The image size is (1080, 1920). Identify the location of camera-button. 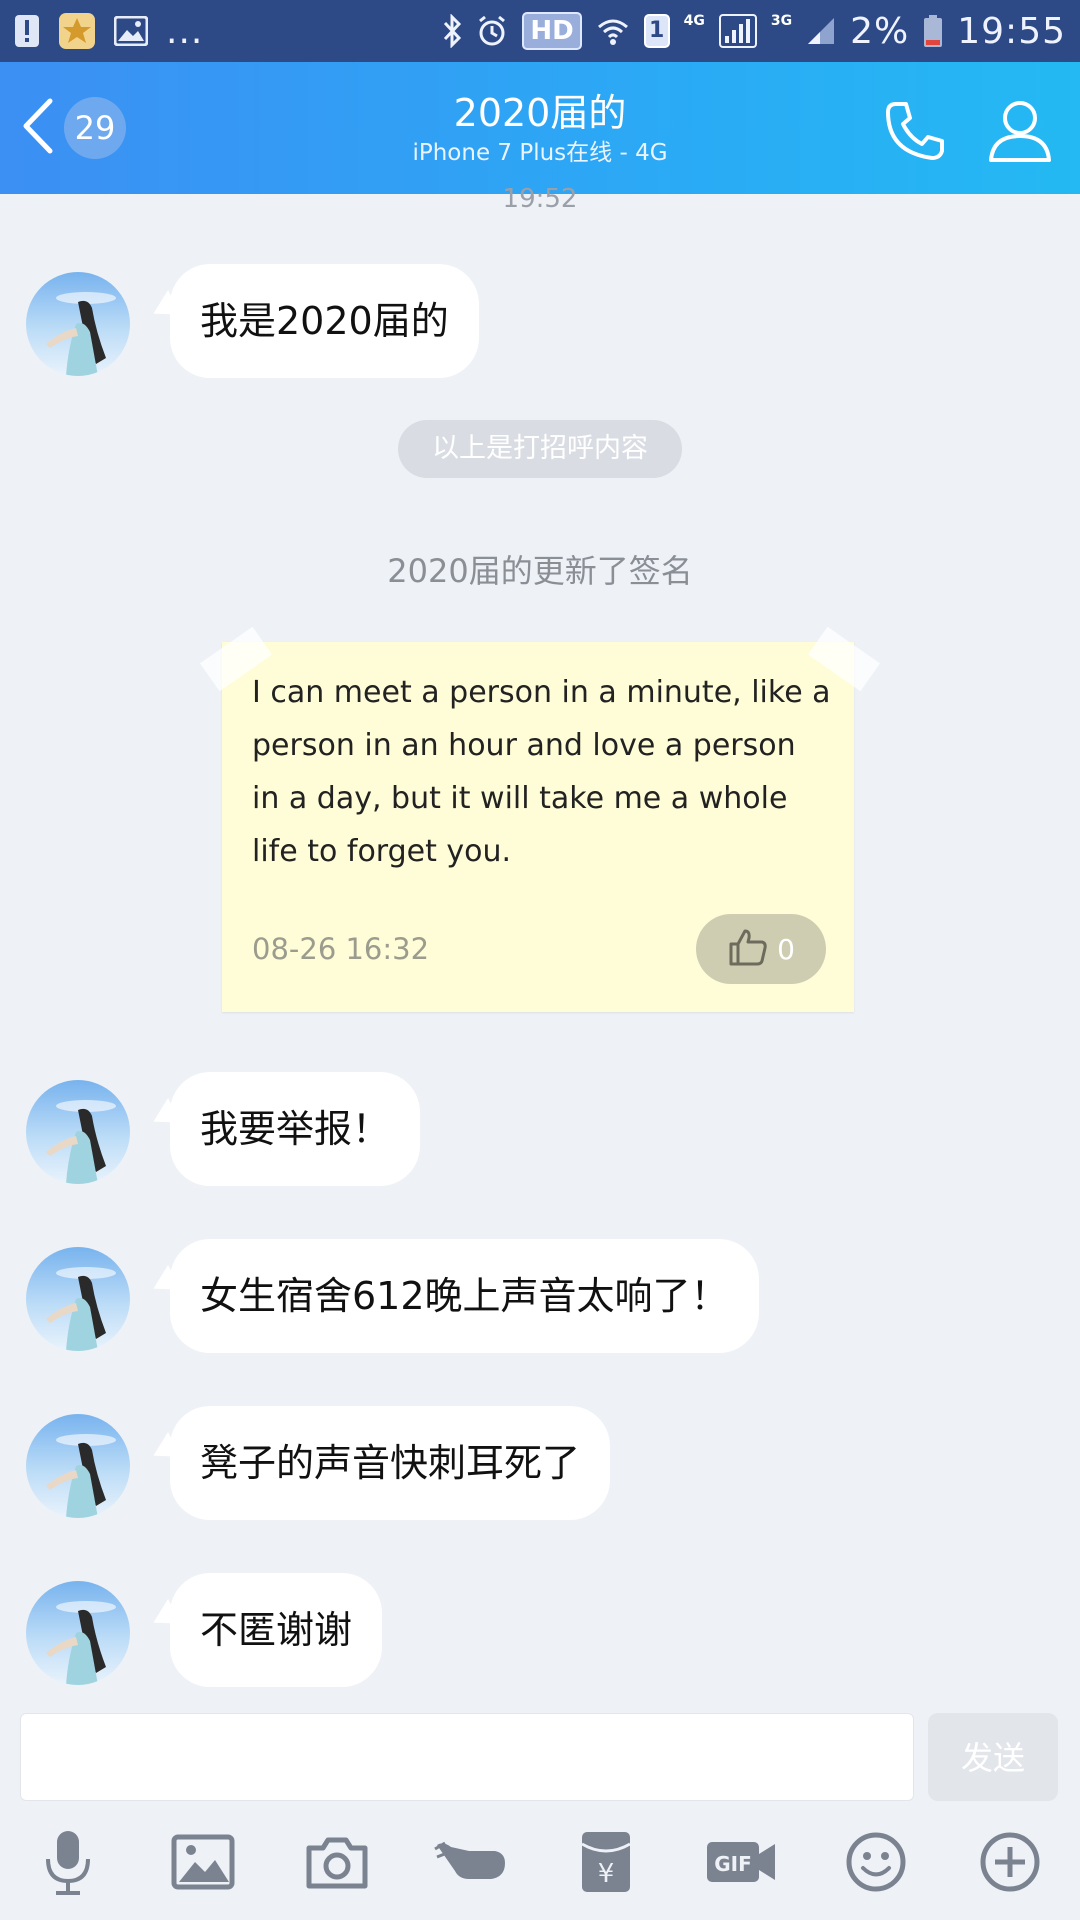
(337, 1864).